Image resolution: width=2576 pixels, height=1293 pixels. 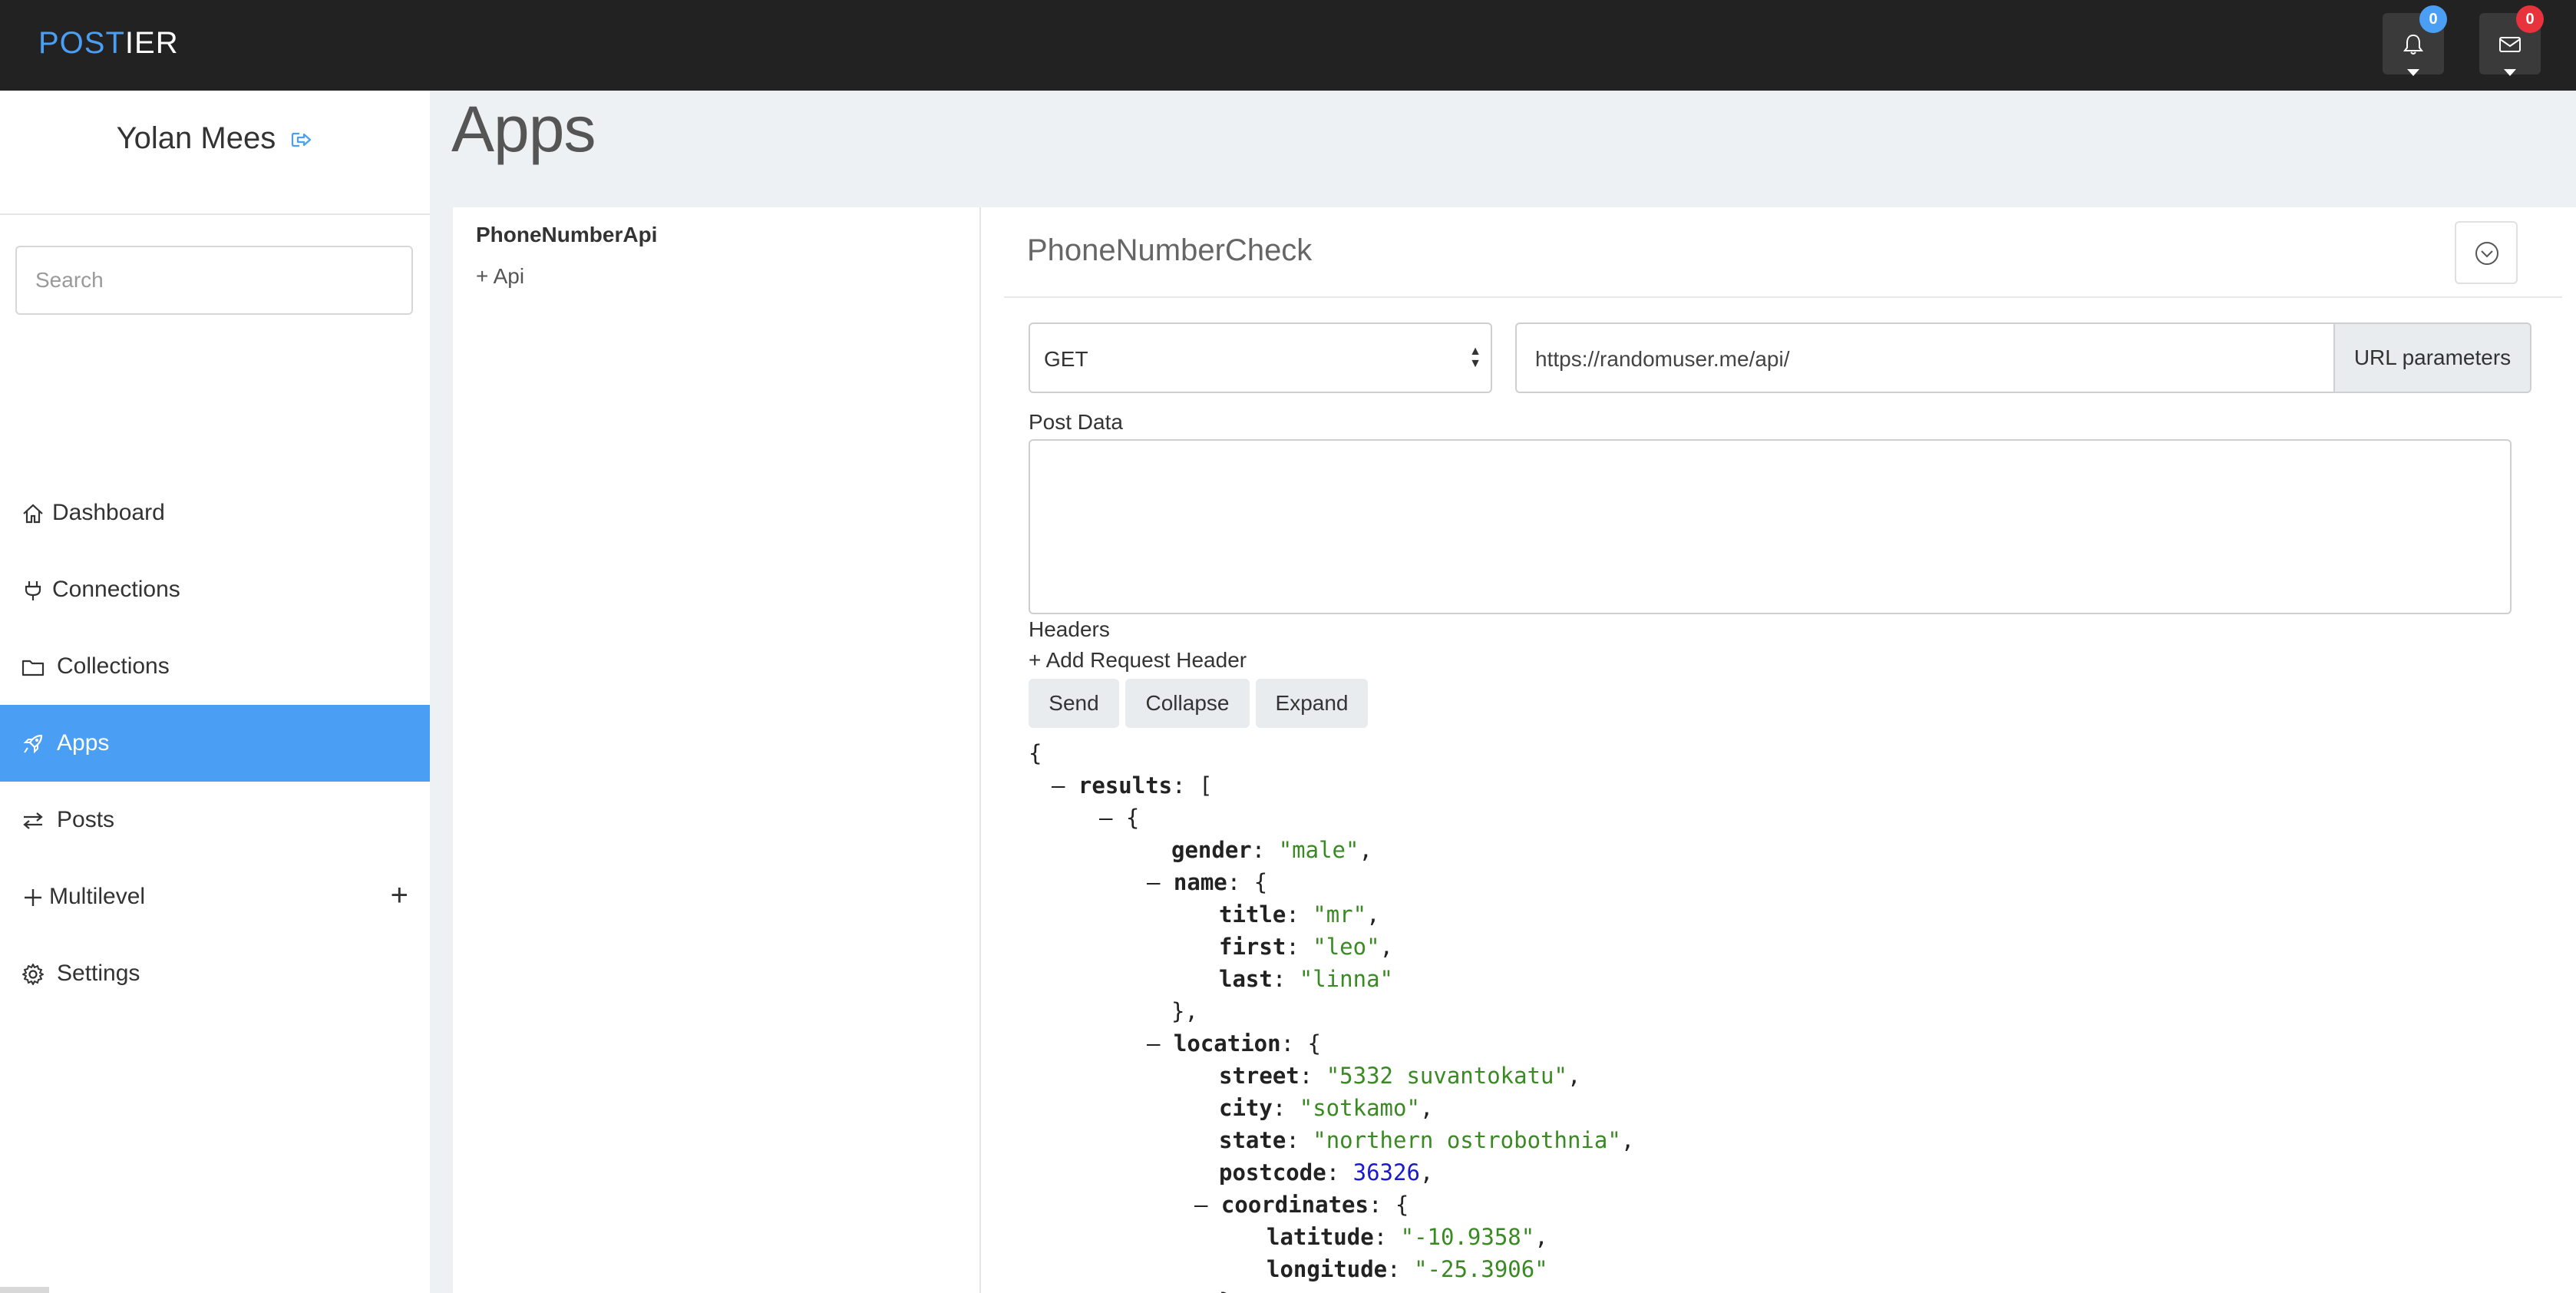 I want to click on json-line: },, so click(x=1184, y=1011).